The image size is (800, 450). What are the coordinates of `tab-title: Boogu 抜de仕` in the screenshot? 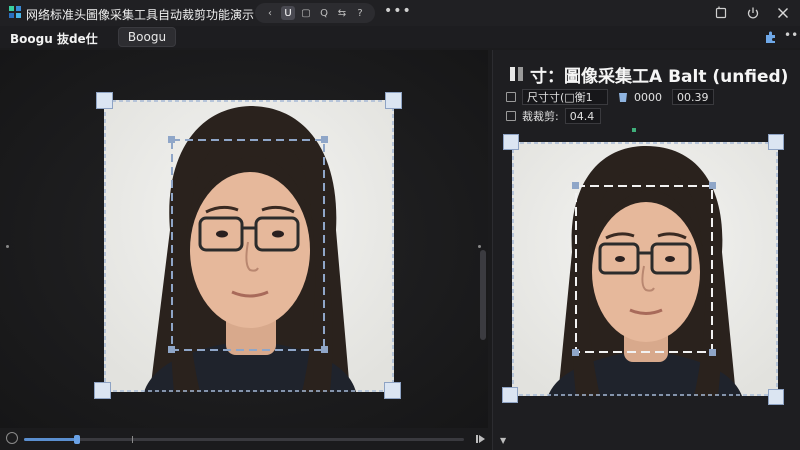 It's located at (54, 38).